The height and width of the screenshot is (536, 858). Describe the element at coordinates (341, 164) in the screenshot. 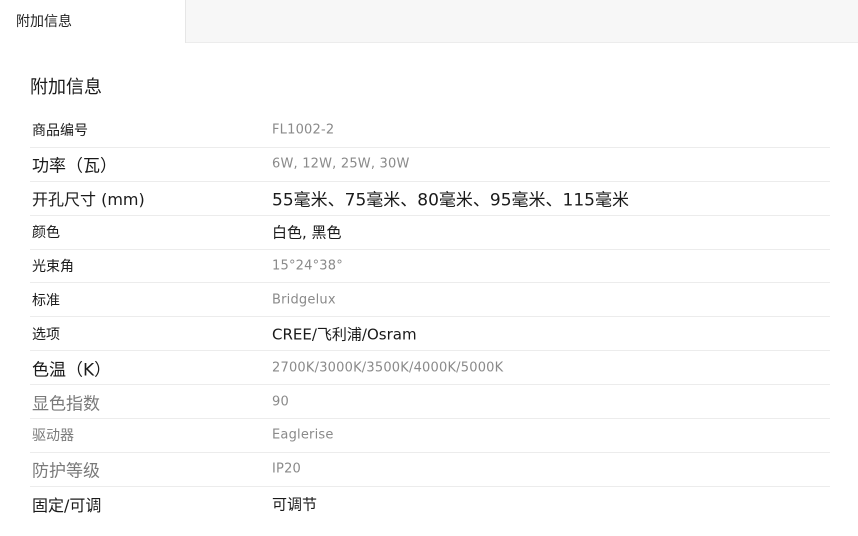

I see `spec-value: 6W, 12W, 25W, 30W` at that location.